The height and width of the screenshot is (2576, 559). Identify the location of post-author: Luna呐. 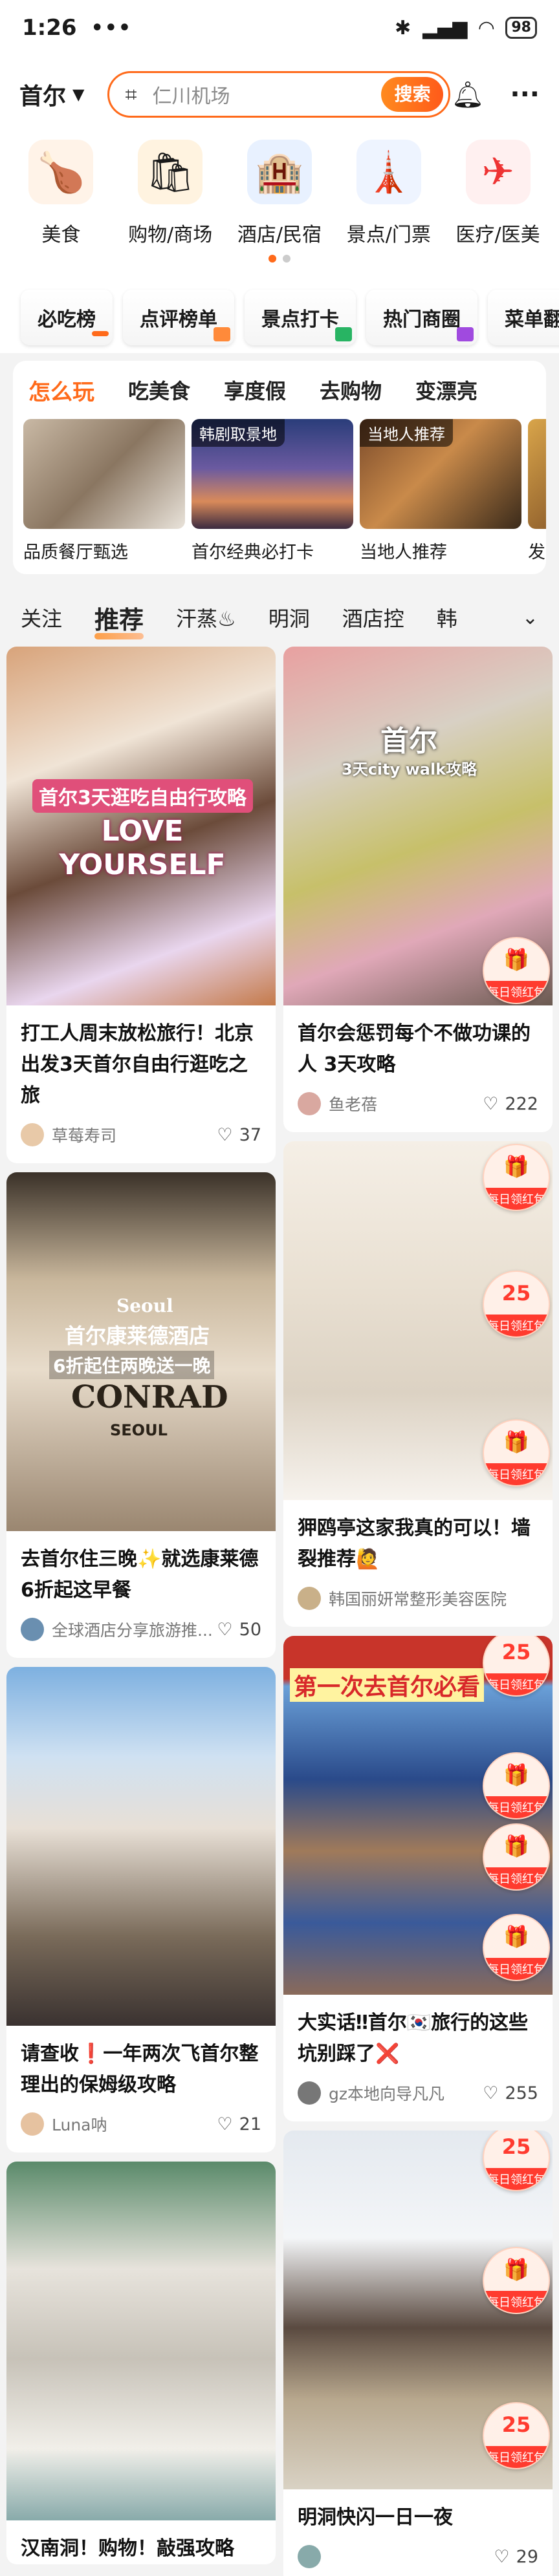
(79, 2125).